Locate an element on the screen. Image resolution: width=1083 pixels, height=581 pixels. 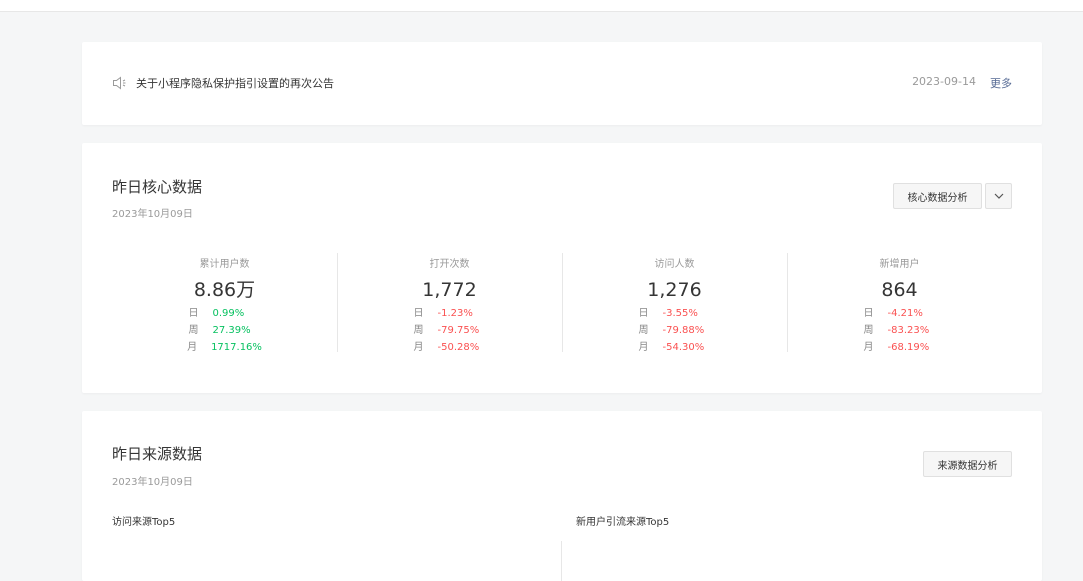
top-bar is located at coordinates (541, 6).